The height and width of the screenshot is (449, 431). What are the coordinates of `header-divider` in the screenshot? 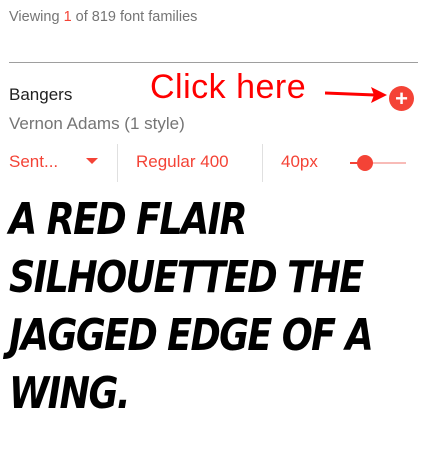 It's located at (213, 62).